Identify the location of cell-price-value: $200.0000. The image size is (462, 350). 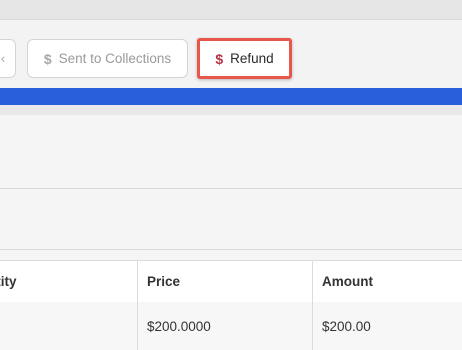
(179, 326).